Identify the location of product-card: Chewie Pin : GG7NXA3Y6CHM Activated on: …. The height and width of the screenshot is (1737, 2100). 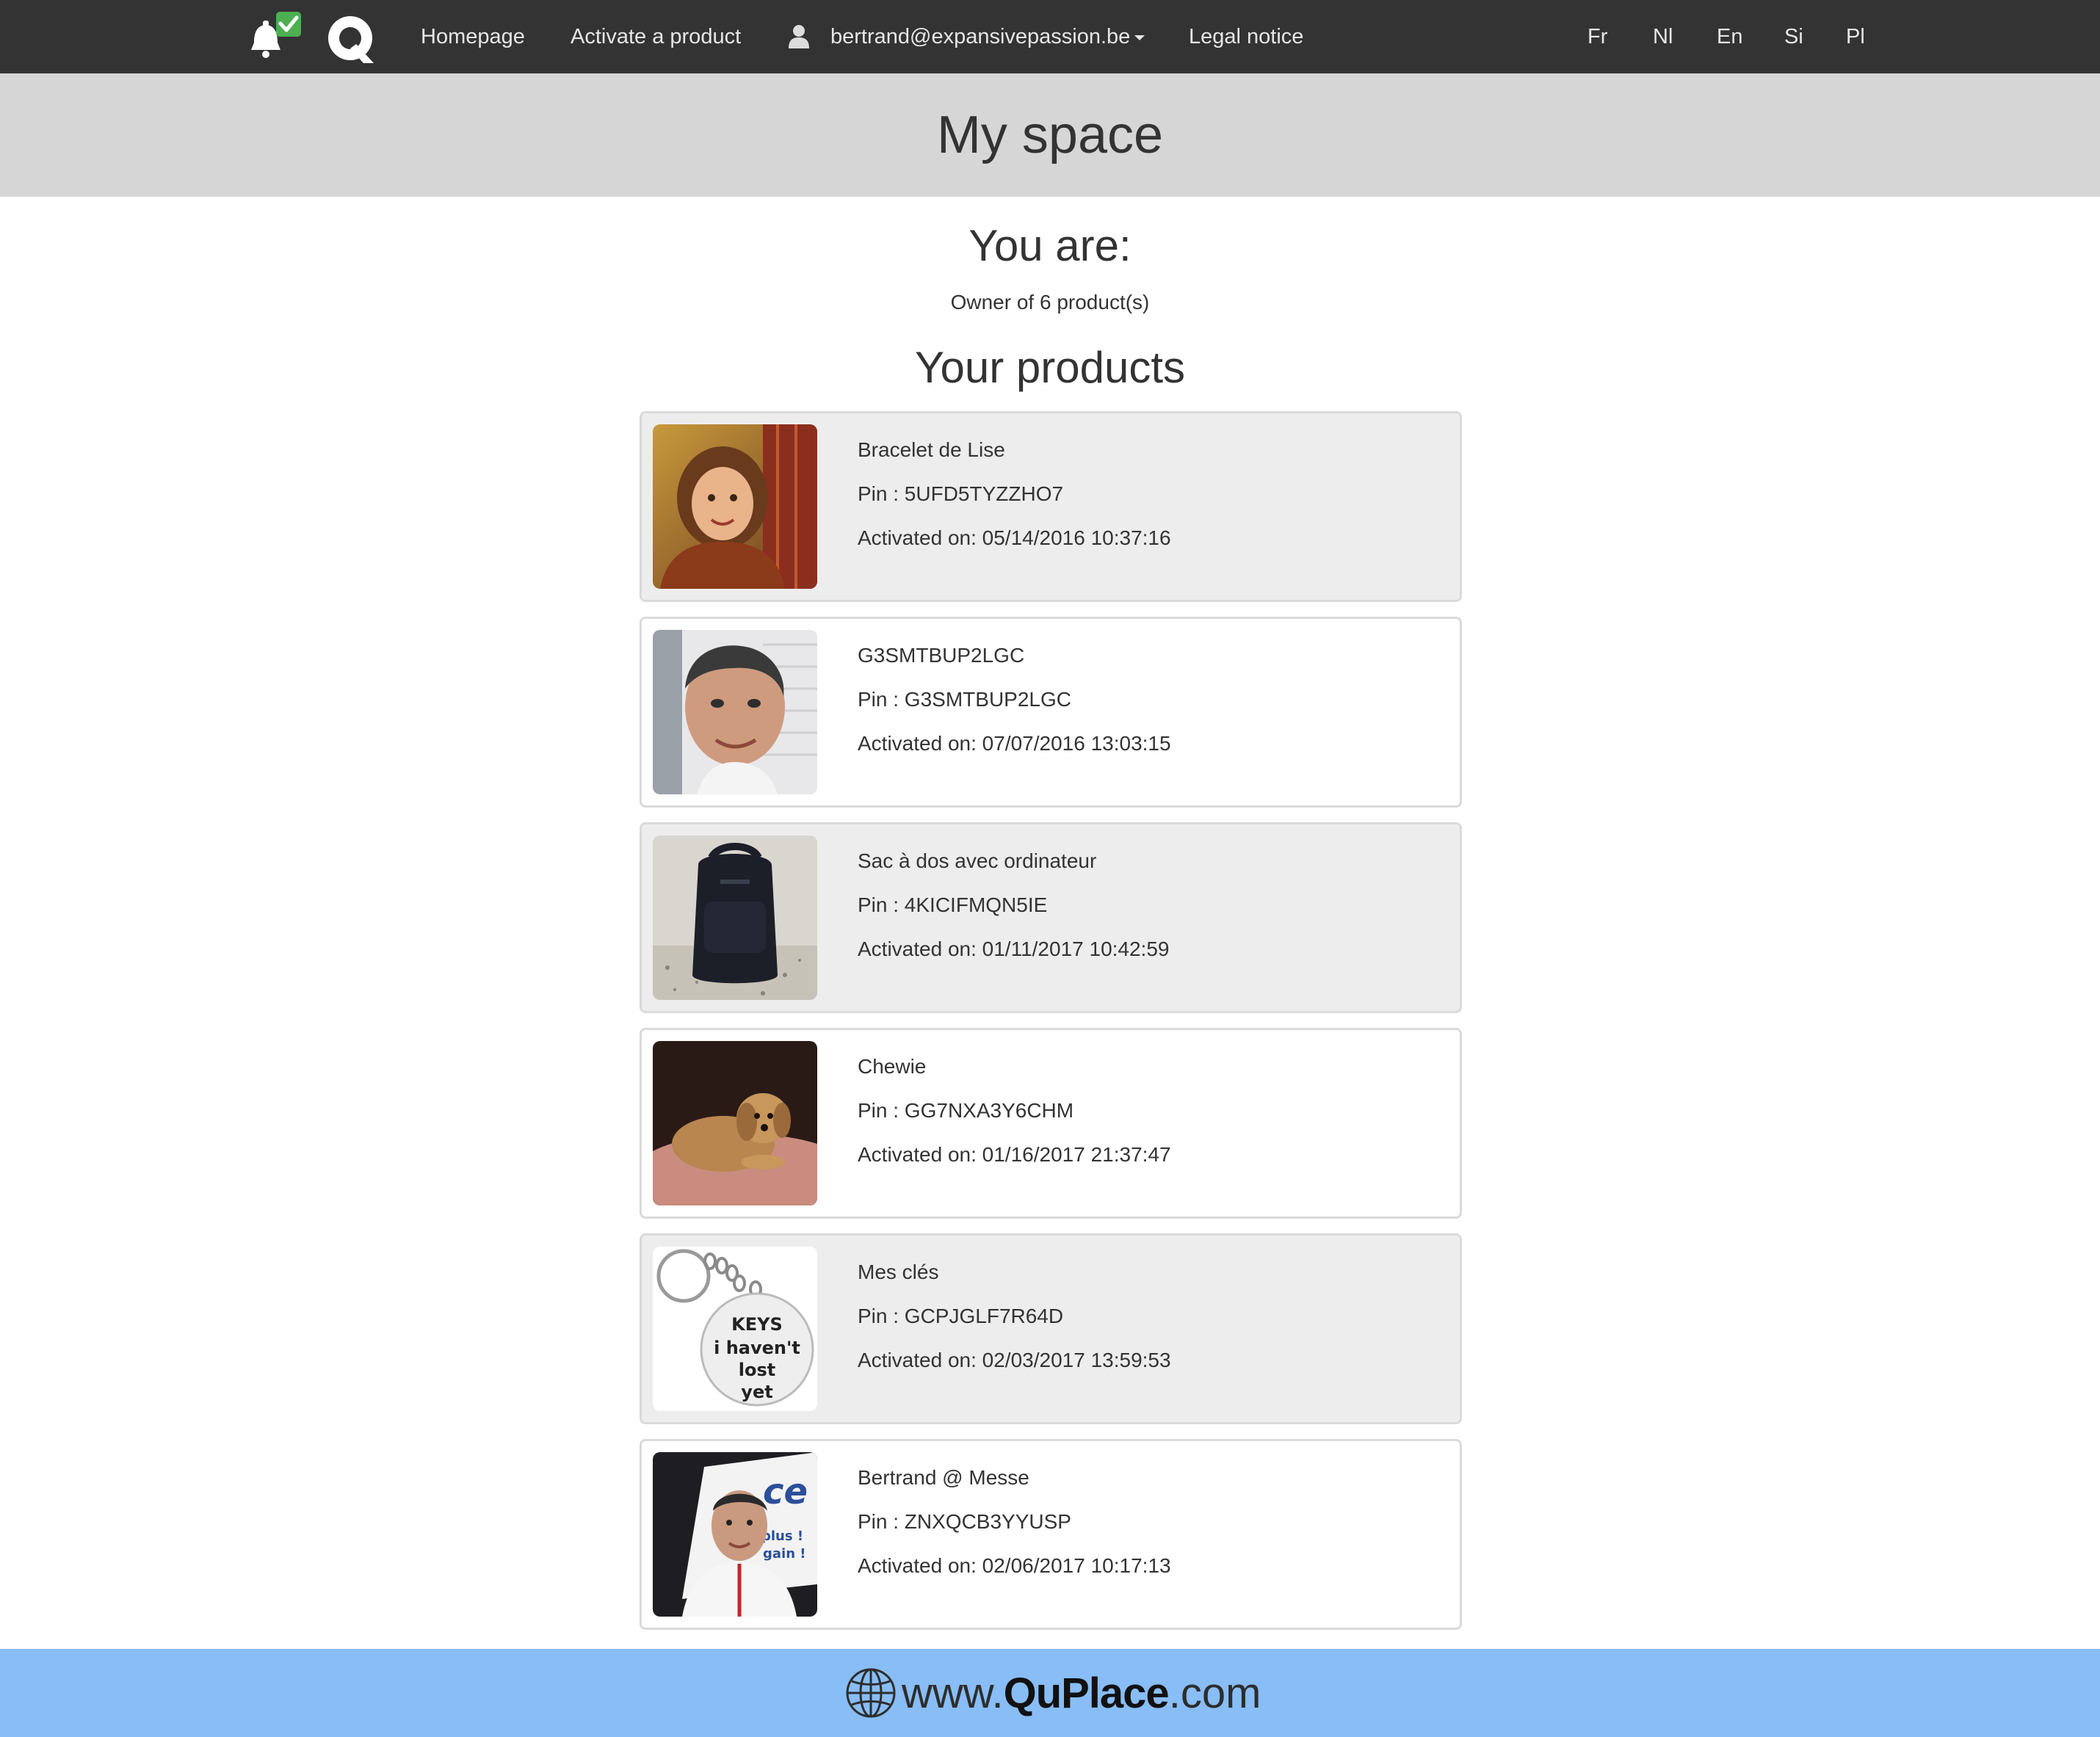
(1051, 1123).